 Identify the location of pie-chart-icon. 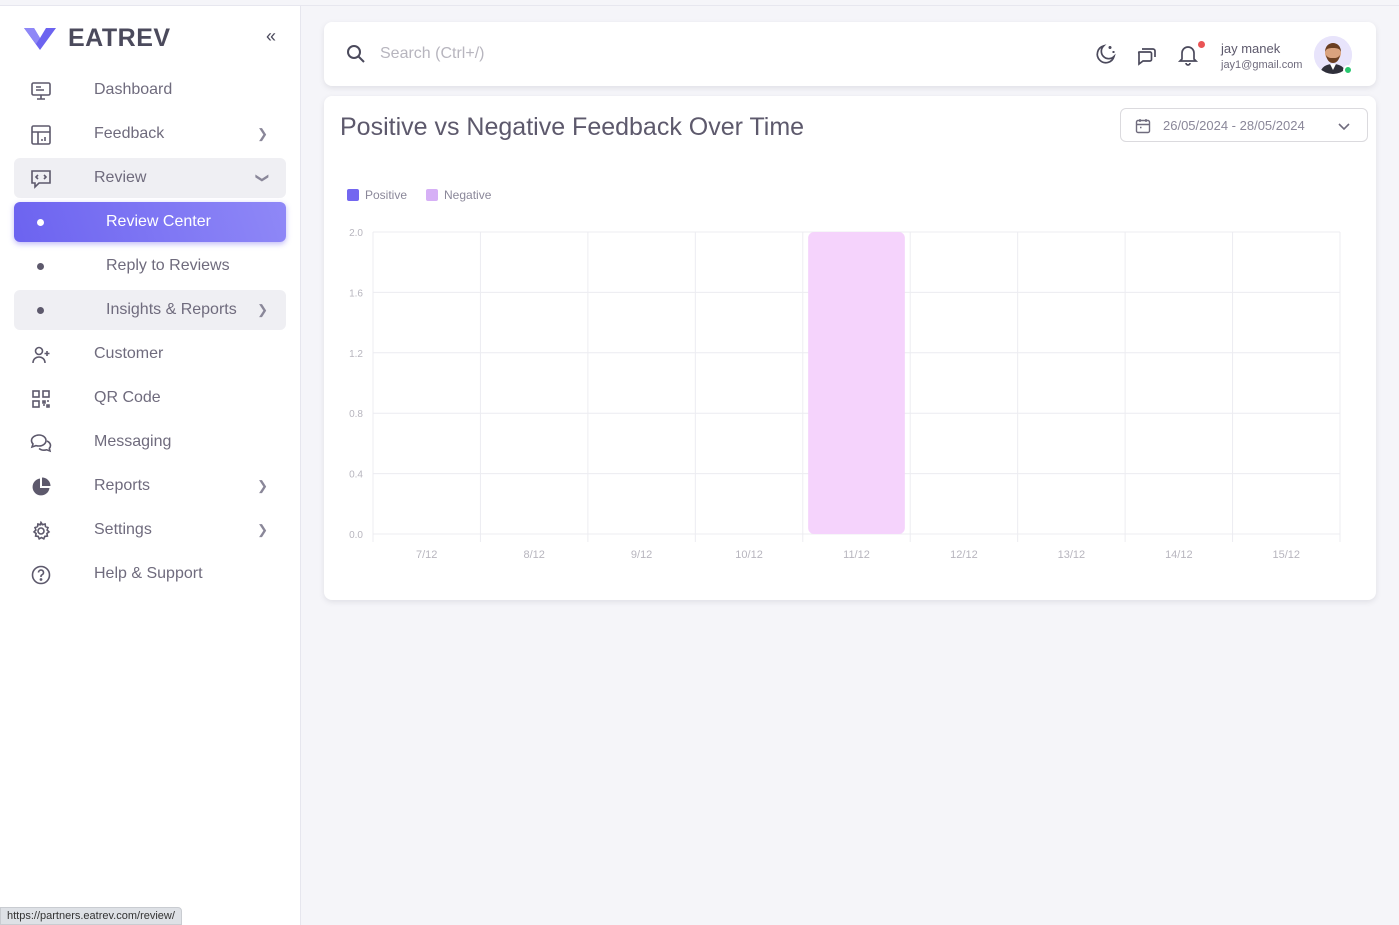
(41, 487).